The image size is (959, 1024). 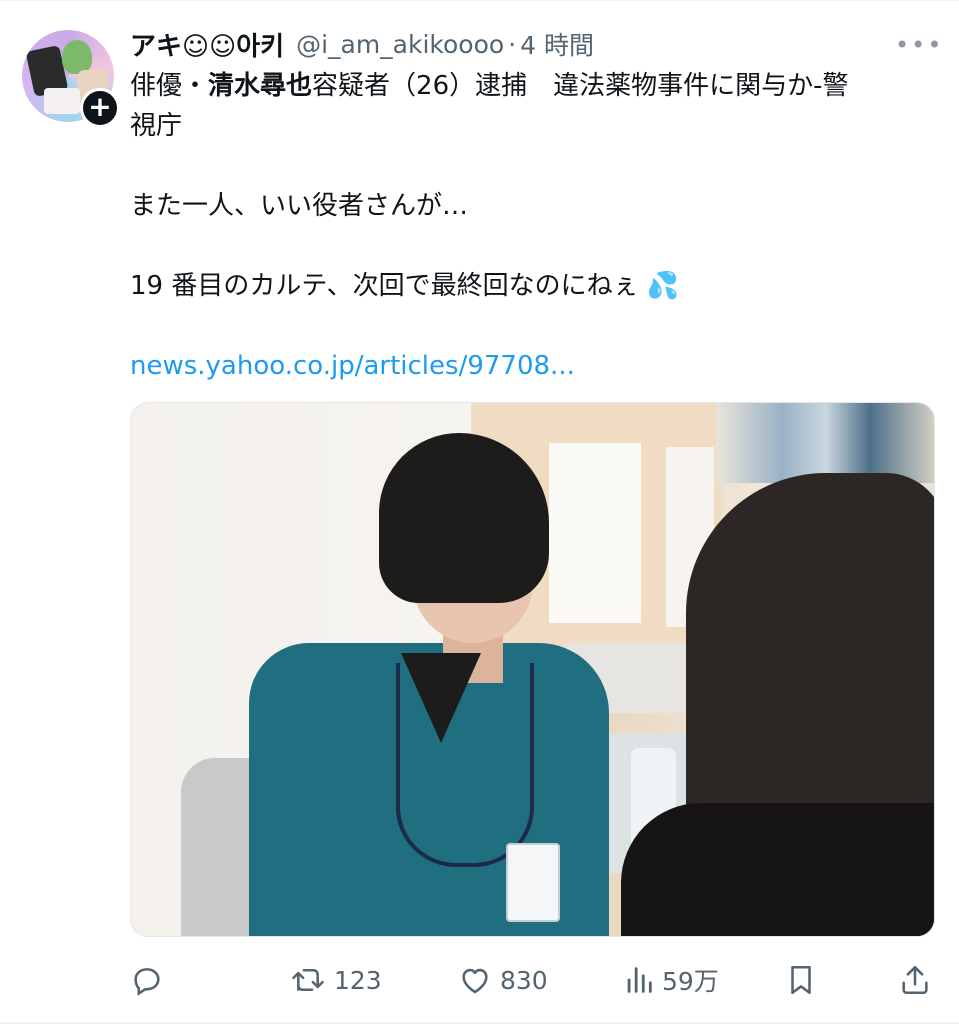 I want to click on views-button: 59万, so click(x=671, y=980).